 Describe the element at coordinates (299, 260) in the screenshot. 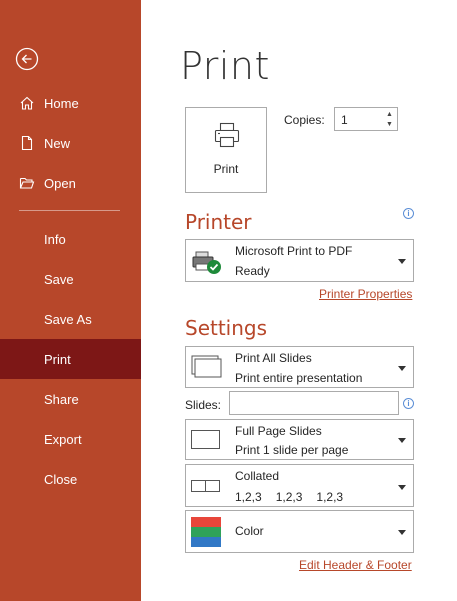

I see `printer-dropdown: Microsoft Print to PDF Ready` at that location.